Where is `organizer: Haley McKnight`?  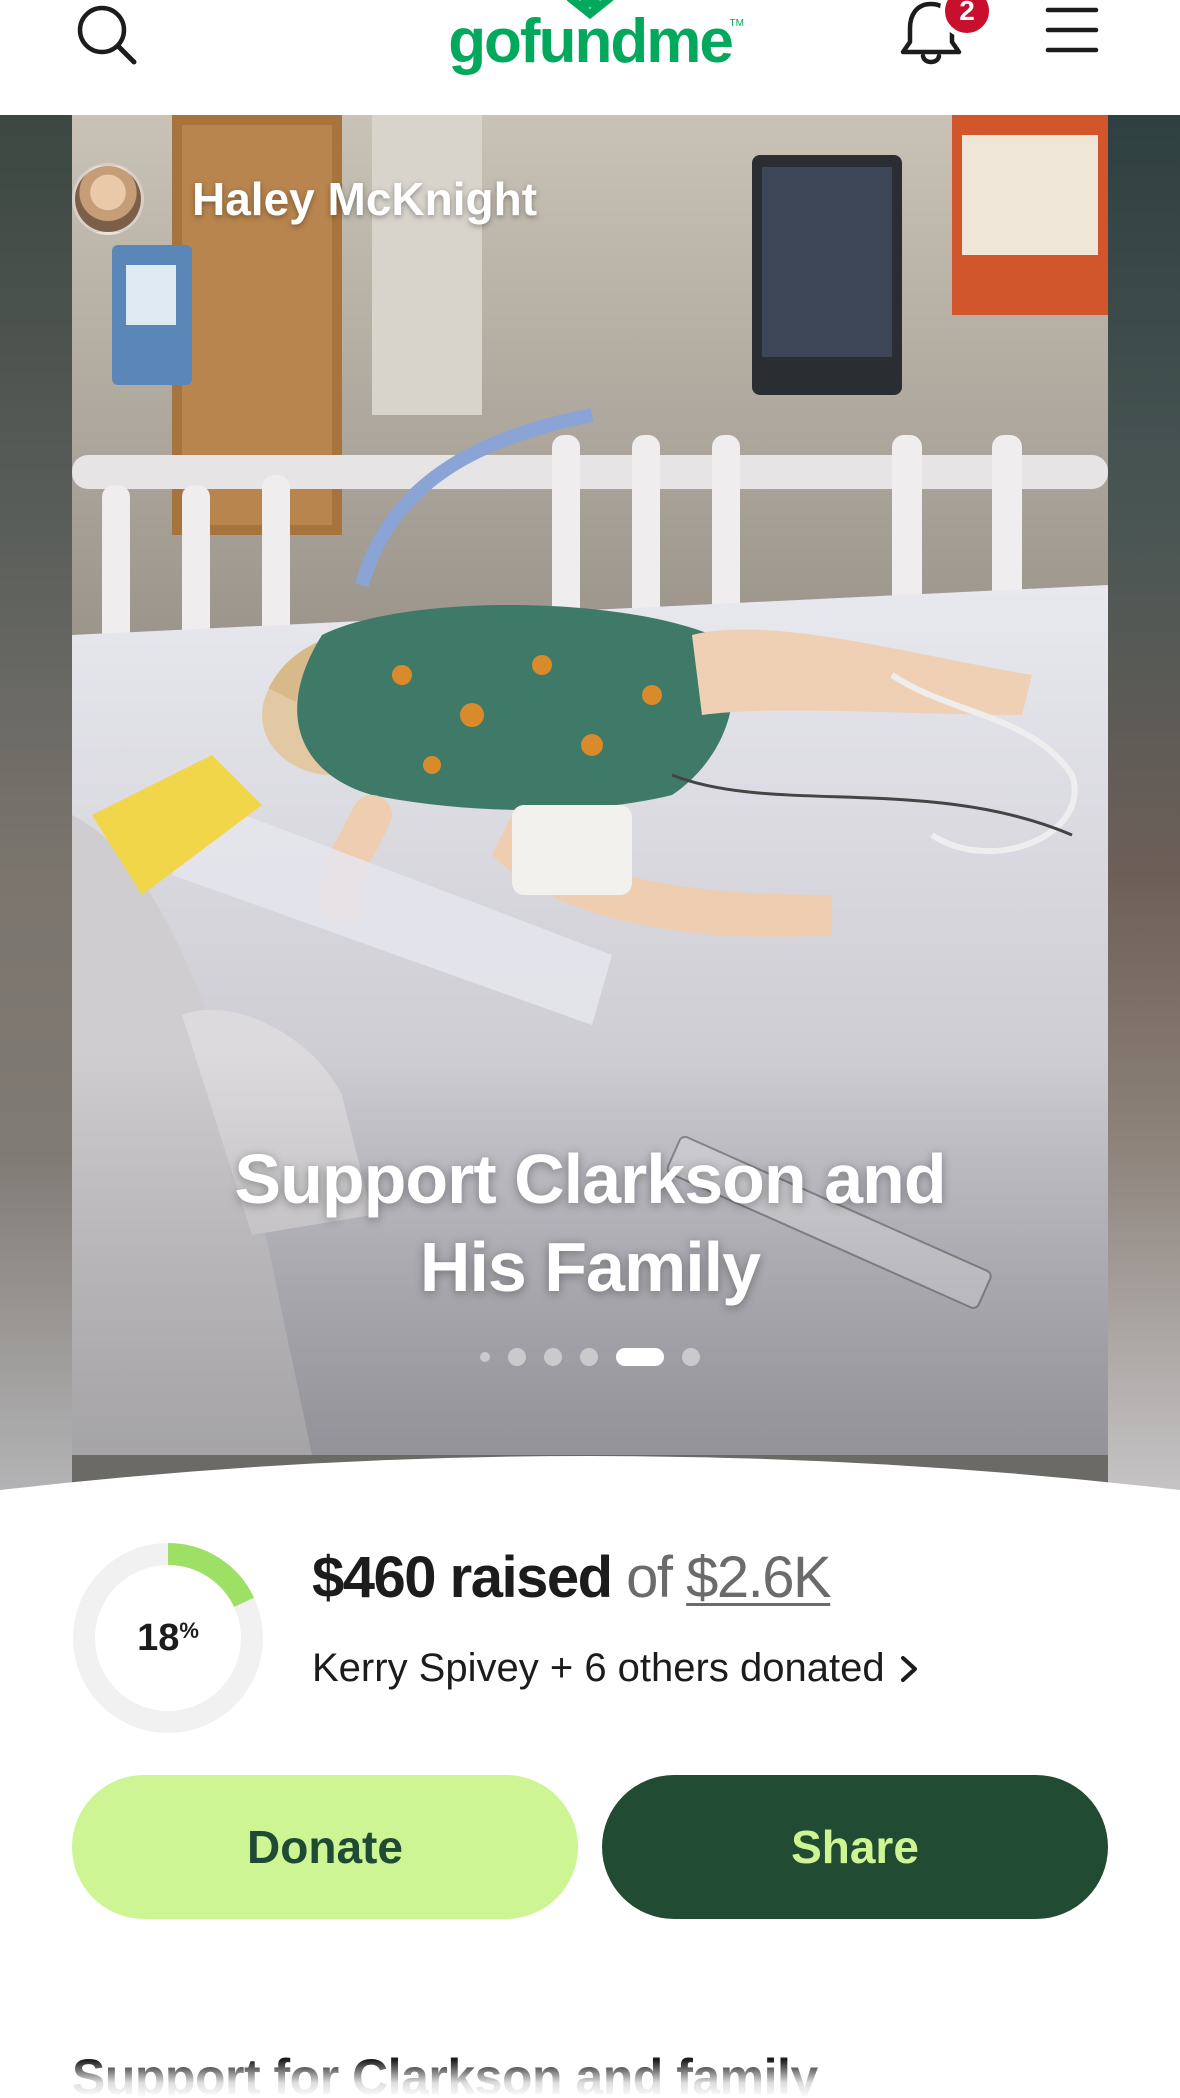 organizer: Haley McKnight is located at coordinates (304, 199).